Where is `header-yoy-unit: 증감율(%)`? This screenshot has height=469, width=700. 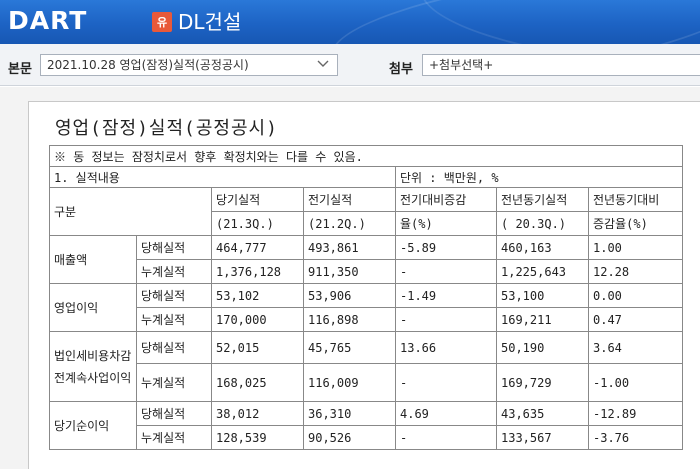
header-yoy-unit: 증감율(%) is located at coordinates (635, 223).